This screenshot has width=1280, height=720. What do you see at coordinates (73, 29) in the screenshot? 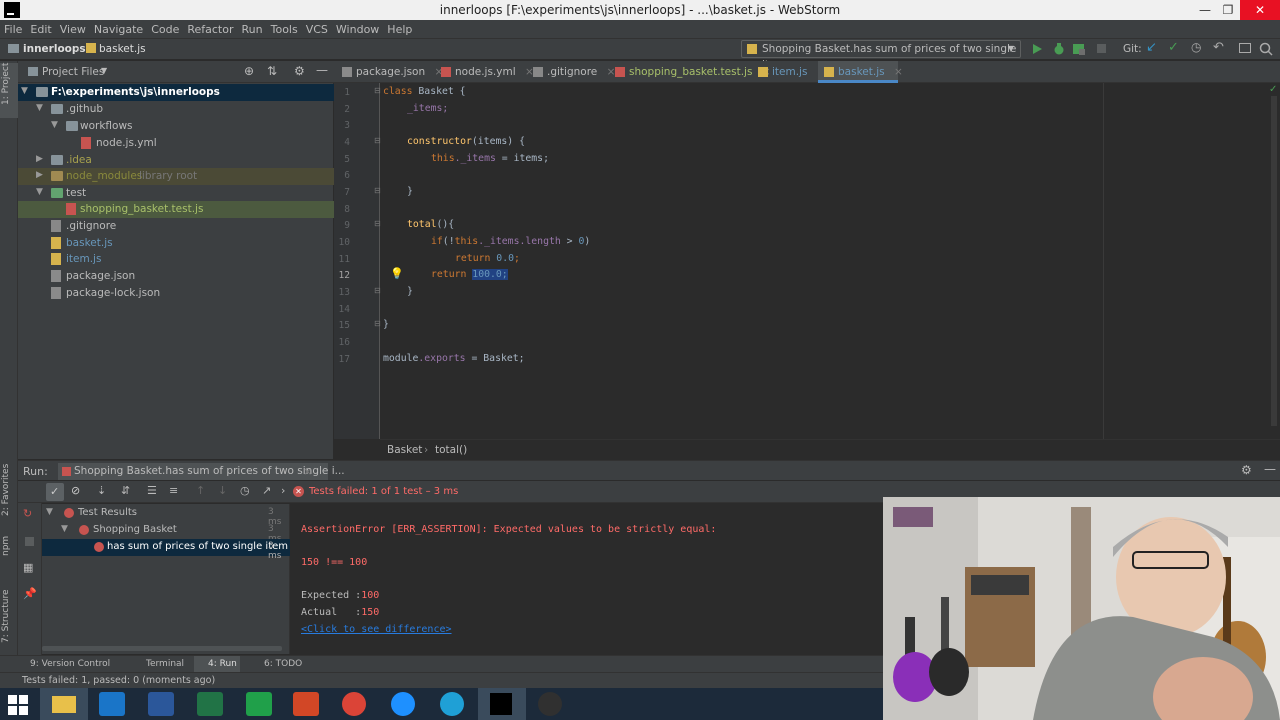
I see `menu-view: View` at bounding box center [73, 29].